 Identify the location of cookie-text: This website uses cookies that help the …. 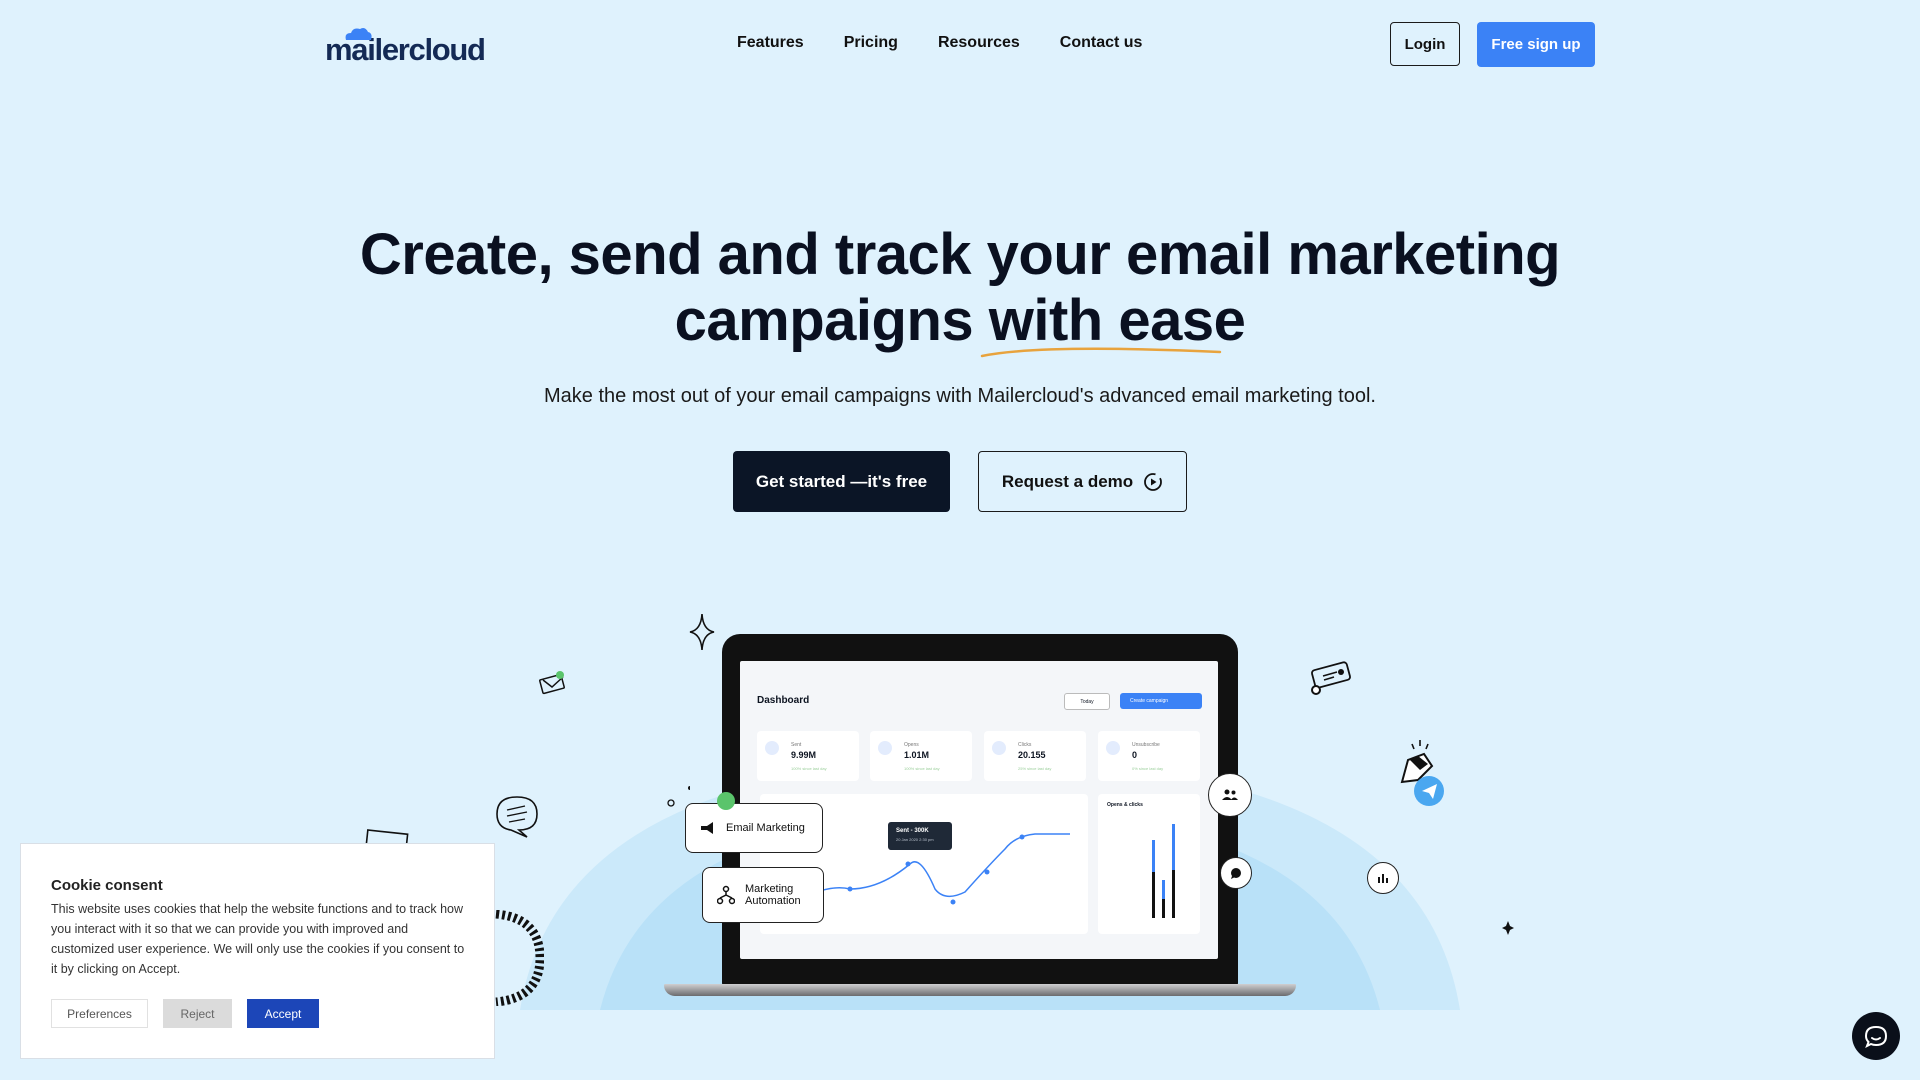
(258, 939).